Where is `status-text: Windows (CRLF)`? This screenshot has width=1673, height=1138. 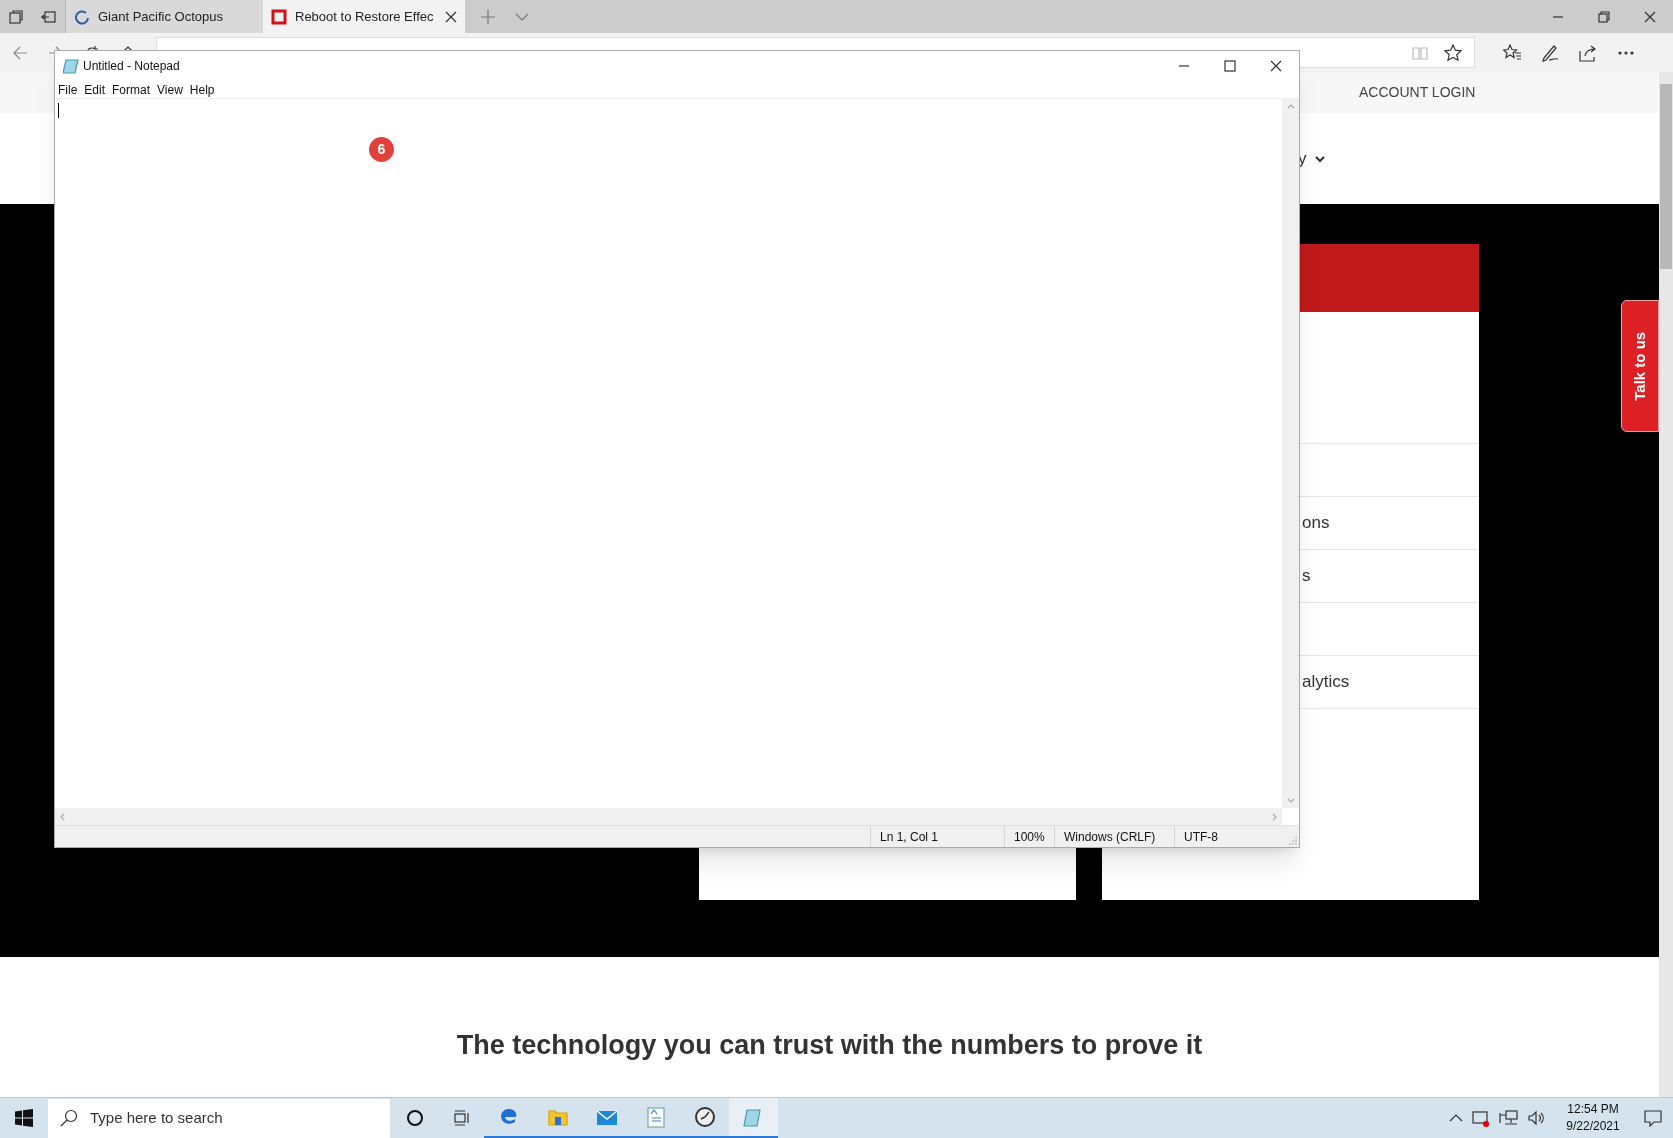 status-text: Windows (CRLF) is located at coordinates (1110, 837).